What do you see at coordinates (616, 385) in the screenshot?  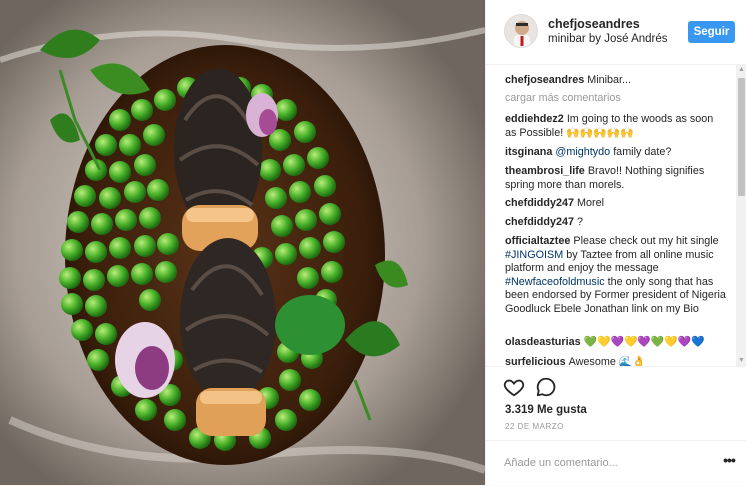 I see `post-actions-bar` at bounding box center [616, 385].